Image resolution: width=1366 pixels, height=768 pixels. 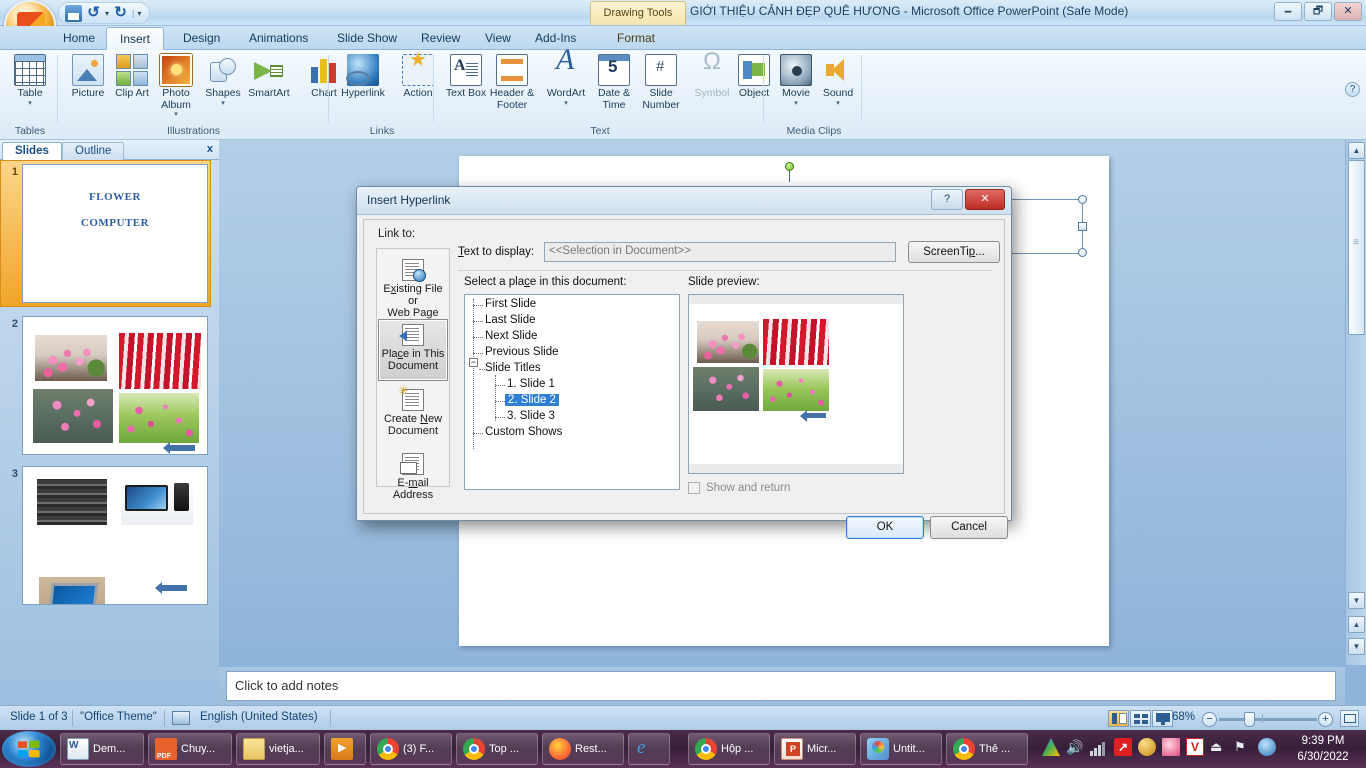 What do you see at coordinates (523, 432) in the screenshot?
I see `tree-item-custom-shows: Custom Shows` at bounding box center [523, 432].